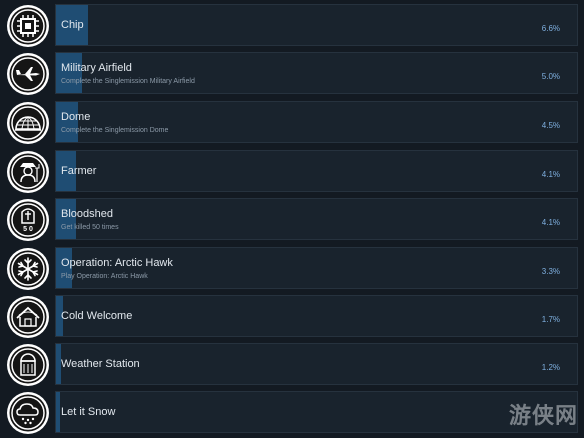 The height and width of the screenshot is (438, 584). I want to click on achievement-row: Chip 6.6%, so click(292, 25).